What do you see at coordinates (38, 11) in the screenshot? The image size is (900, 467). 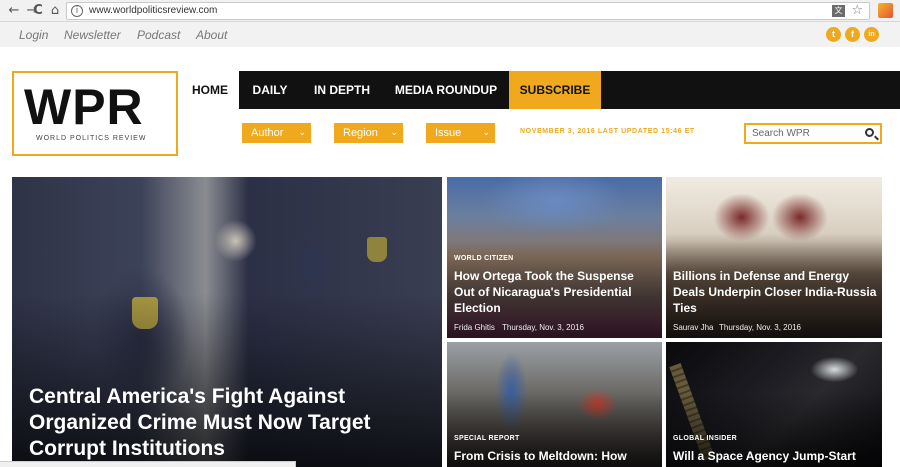 I see `reload-icon: C` at bounding box center [38, 11].